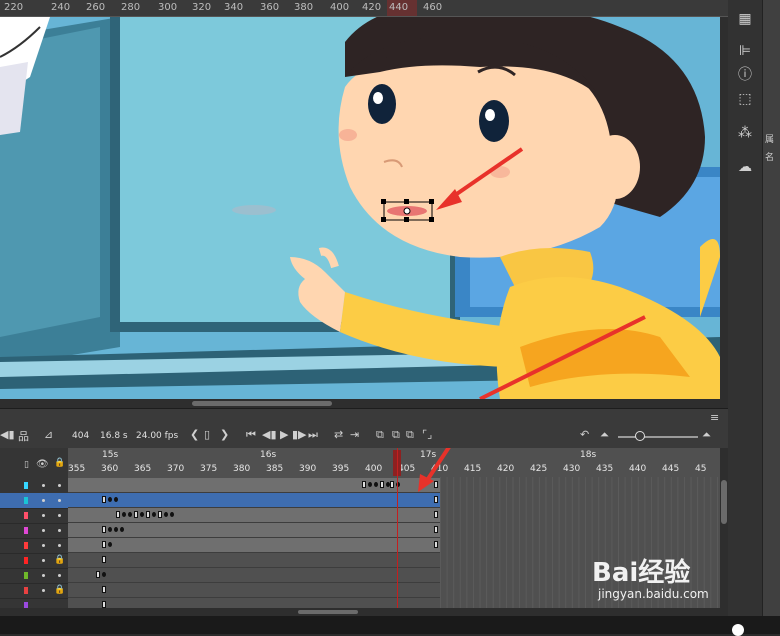 Image resolution: width=780 pixels, height=636 pixels. What do you see at coordinates (372, 7) in the screenshot?
I see `ruler-label: 420` at bounding box center [372, 7].